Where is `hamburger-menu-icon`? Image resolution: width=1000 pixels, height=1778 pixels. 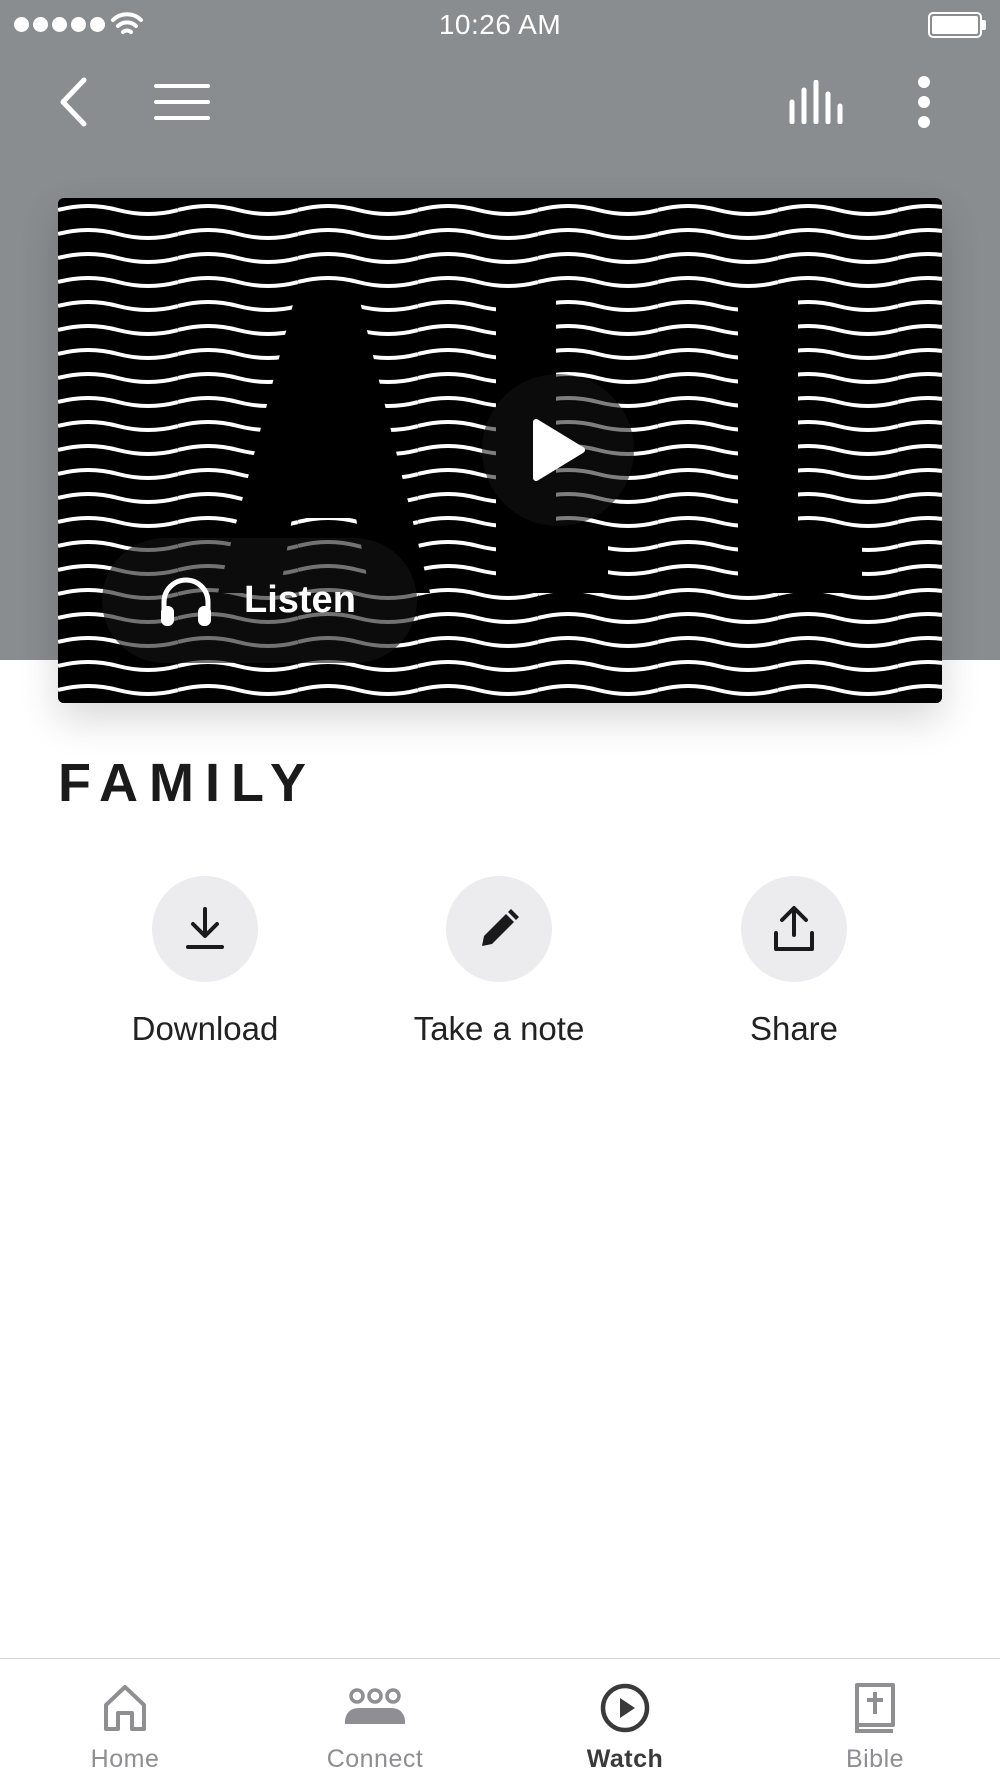 hamburger-menu-icon is located at coordinates (182, 102).